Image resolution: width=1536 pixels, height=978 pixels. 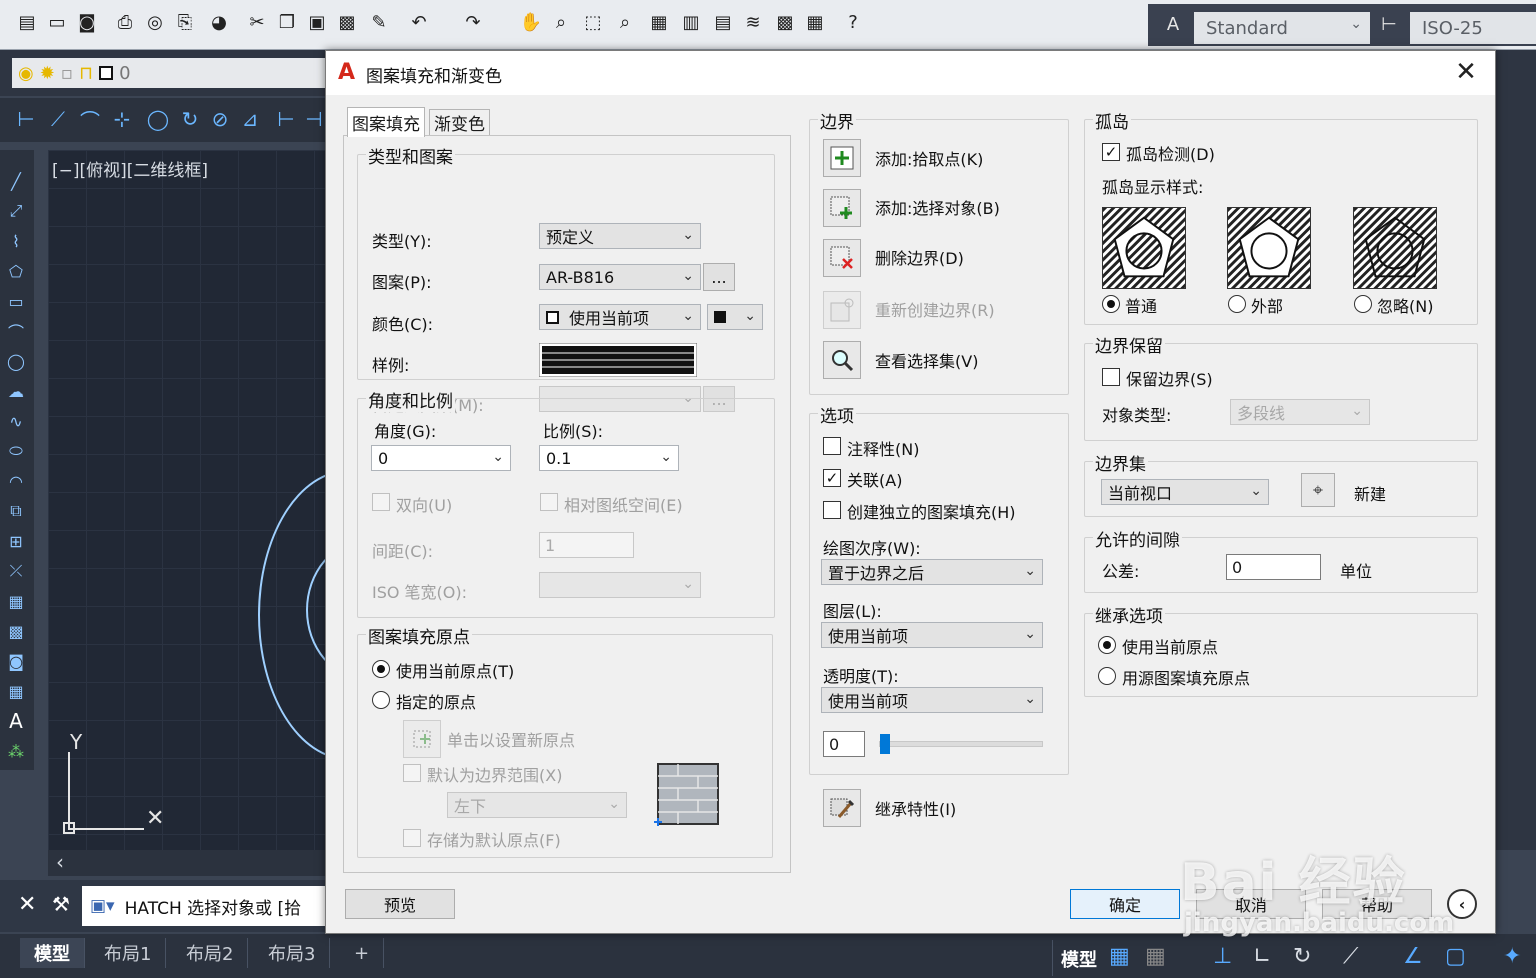 I want to click on layer-combo: ◉ ✹ ▫ ⊓ 0, so click(x=171, y=73).